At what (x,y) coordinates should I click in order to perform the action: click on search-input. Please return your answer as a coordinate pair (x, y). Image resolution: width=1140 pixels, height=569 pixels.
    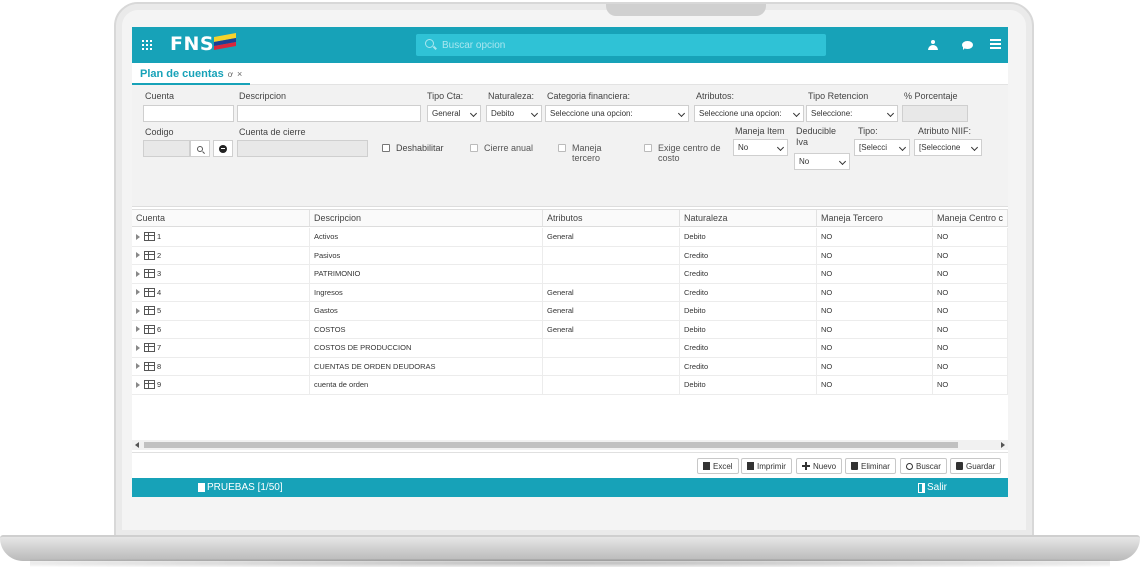
    Looking at the image, I should click on (627, 45).